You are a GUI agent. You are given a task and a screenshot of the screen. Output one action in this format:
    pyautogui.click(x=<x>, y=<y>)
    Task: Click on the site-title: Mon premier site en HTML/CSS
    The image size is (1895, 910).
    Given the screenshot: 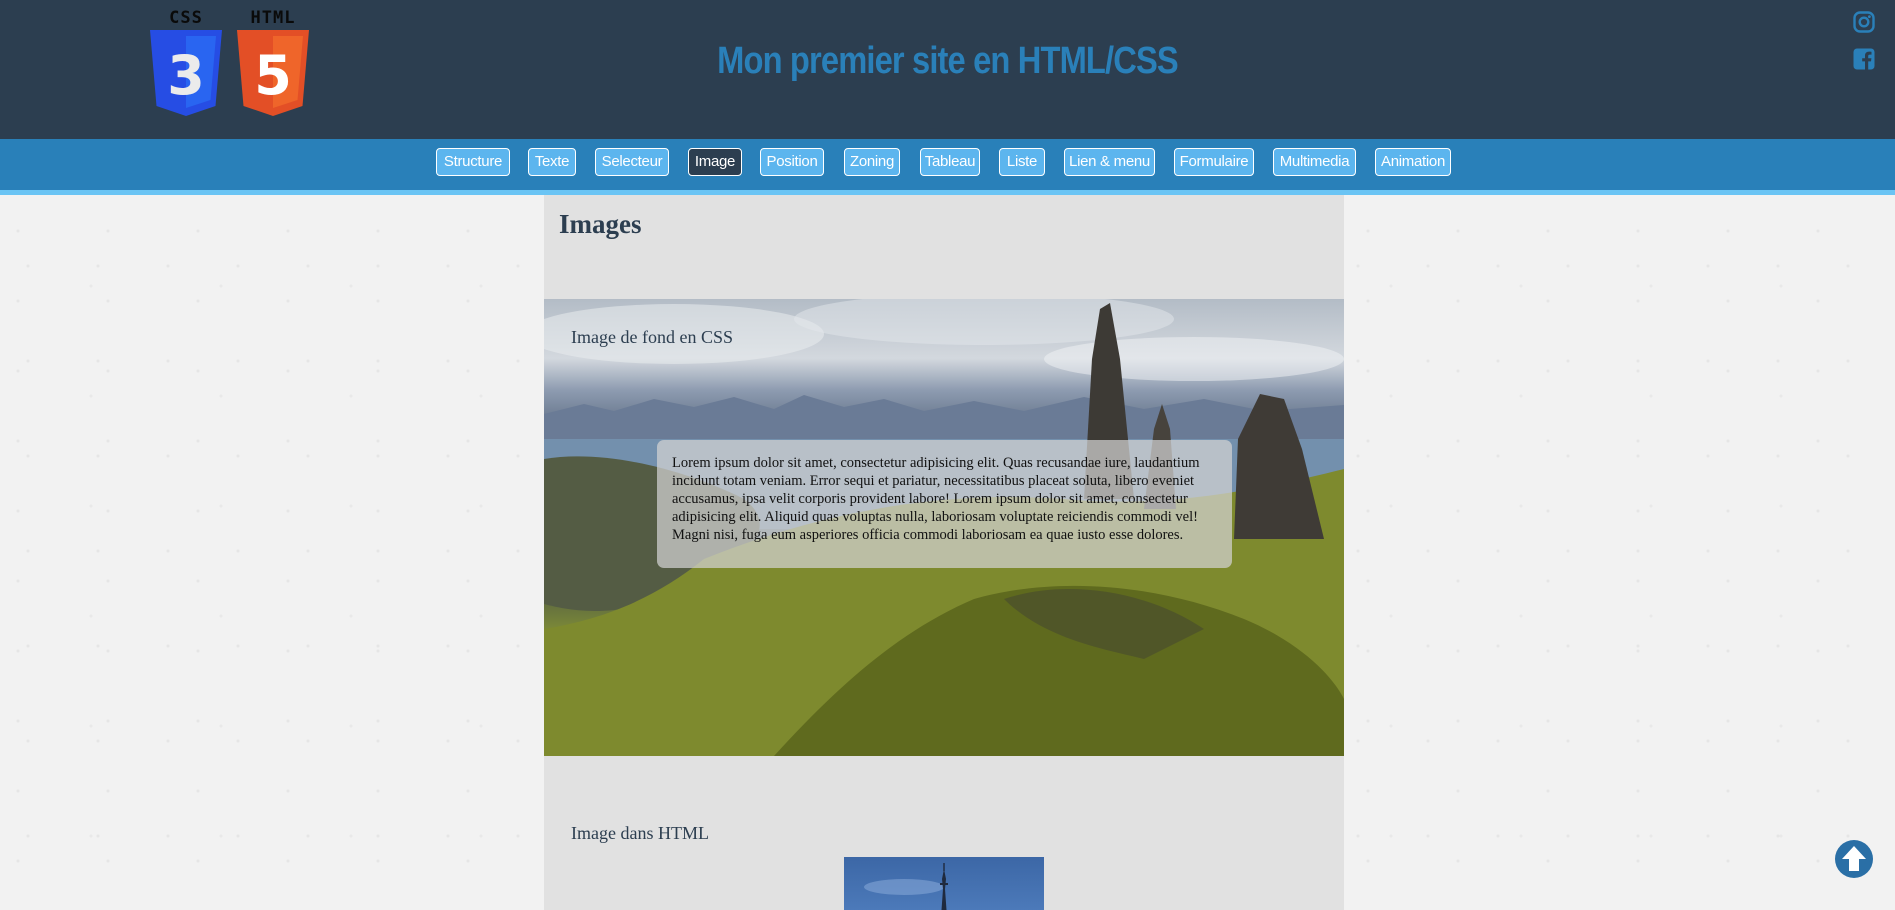 What is the action you would take?
    pyautogui.click(x=948, y=61)
    